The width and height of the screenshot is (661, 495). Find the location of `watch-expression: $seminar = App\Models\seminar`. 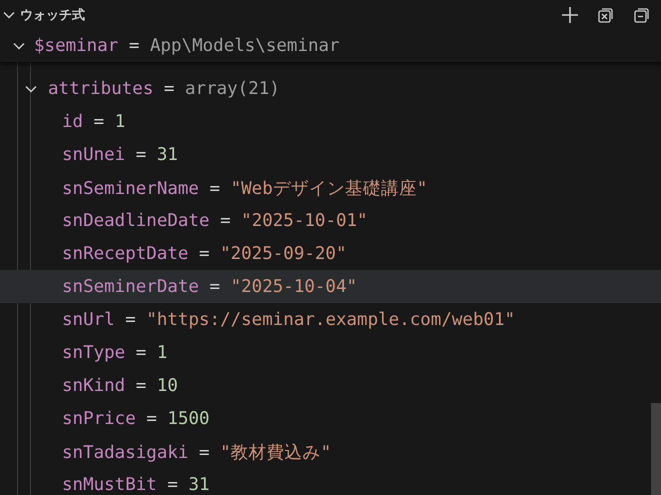

watch-expression: $seminar = App\Models\seminar is located at coordinates (187, 46).